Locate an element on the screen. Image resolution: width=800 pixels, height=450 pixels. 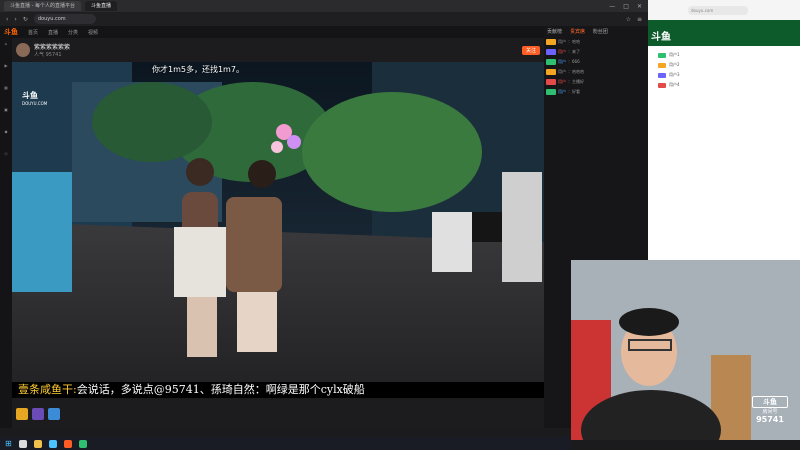
list-item: 用户3 is located at coordinates (724, 75).